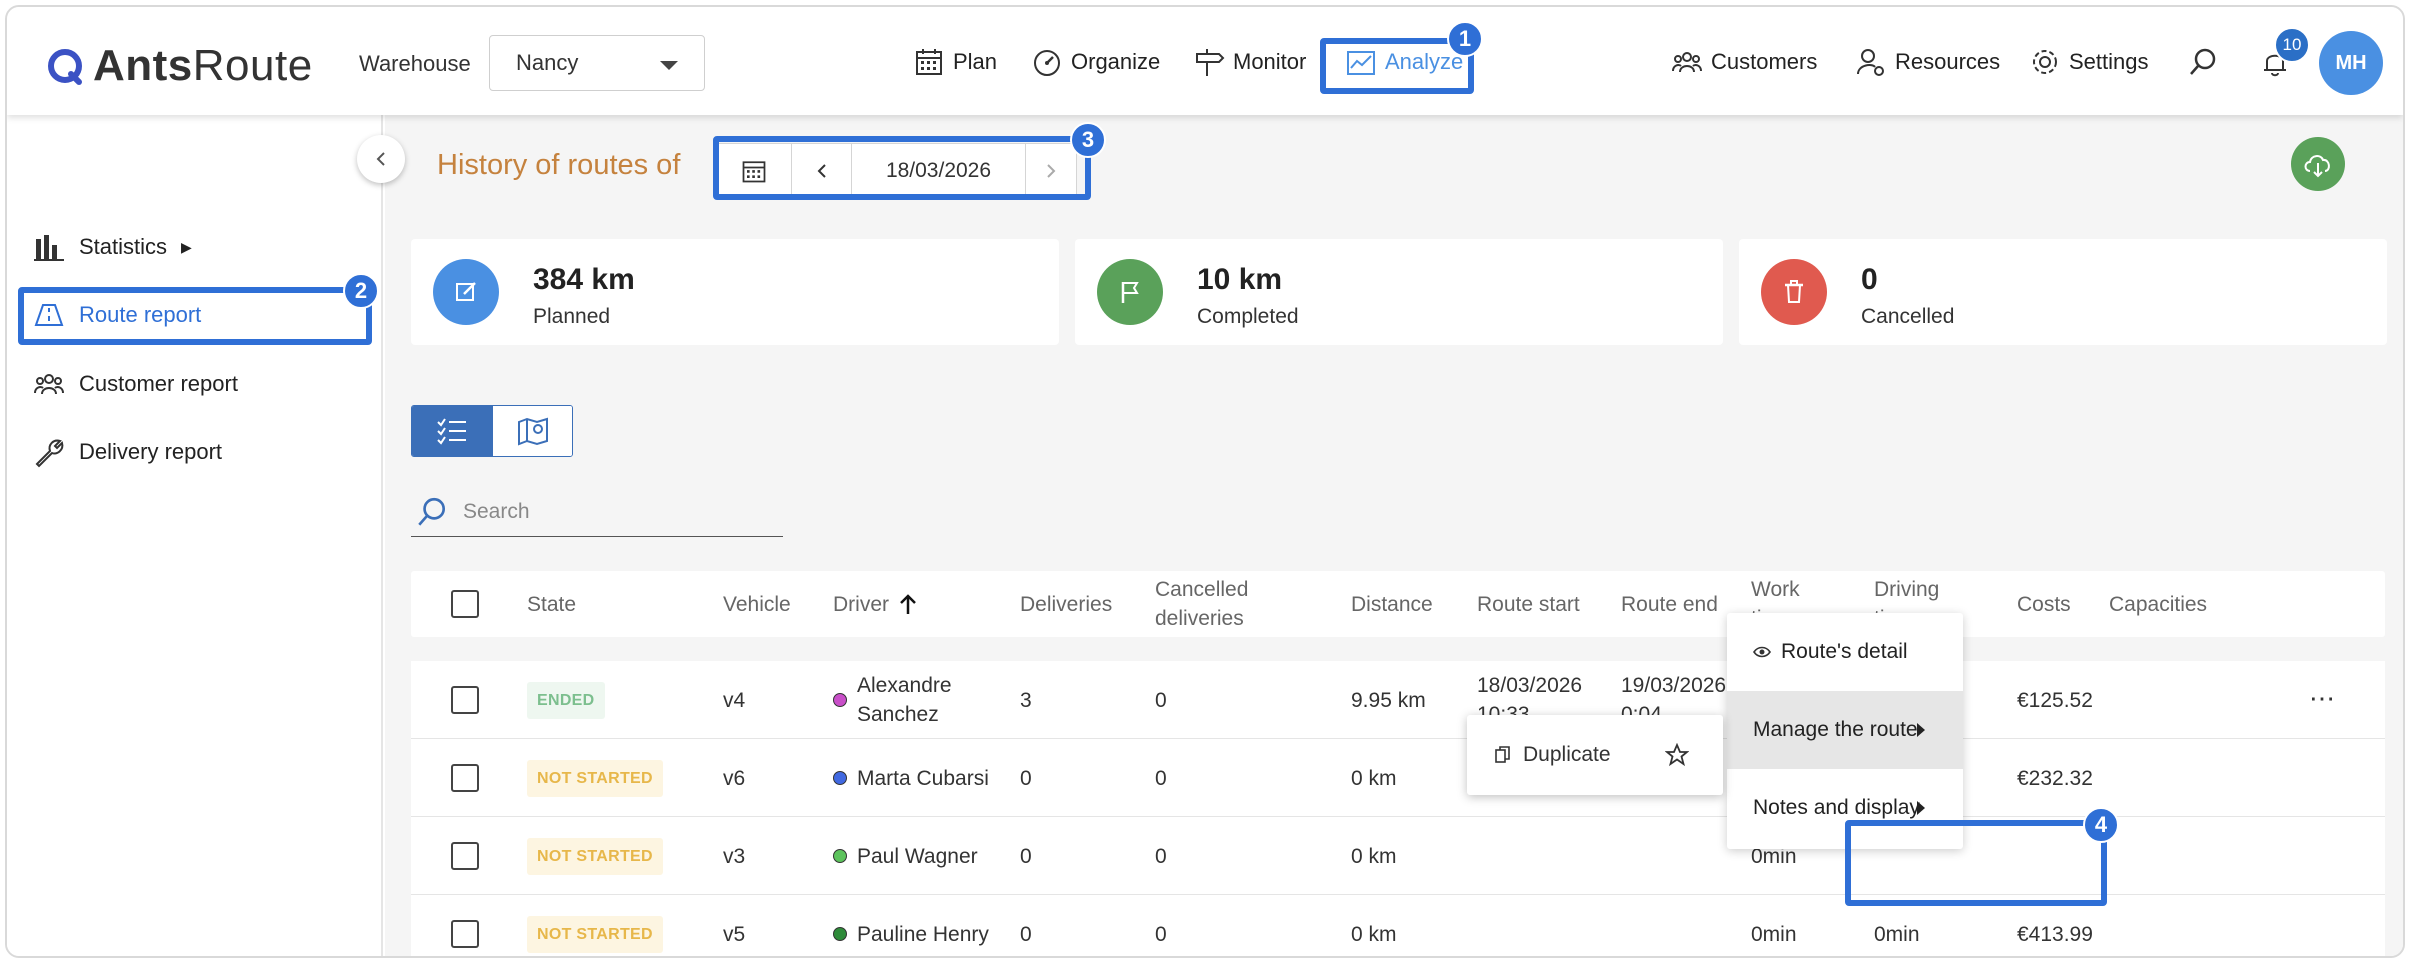 Image resolution: width=2410 pixels, height=963 pixels. What do you see at coordinates (547, 62) in the screenshot?
I see `warehouse-value: Nancy` at bounding box center [547, 62].